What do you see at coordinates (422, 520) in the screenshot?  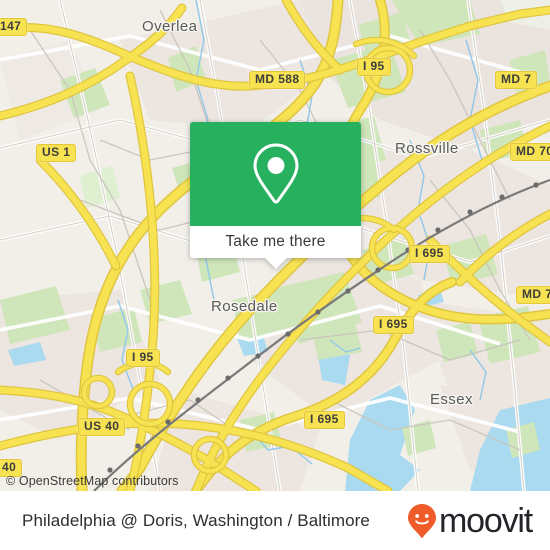 I see `moovit-pin-smile-icon` at bounding box center [422, 520].